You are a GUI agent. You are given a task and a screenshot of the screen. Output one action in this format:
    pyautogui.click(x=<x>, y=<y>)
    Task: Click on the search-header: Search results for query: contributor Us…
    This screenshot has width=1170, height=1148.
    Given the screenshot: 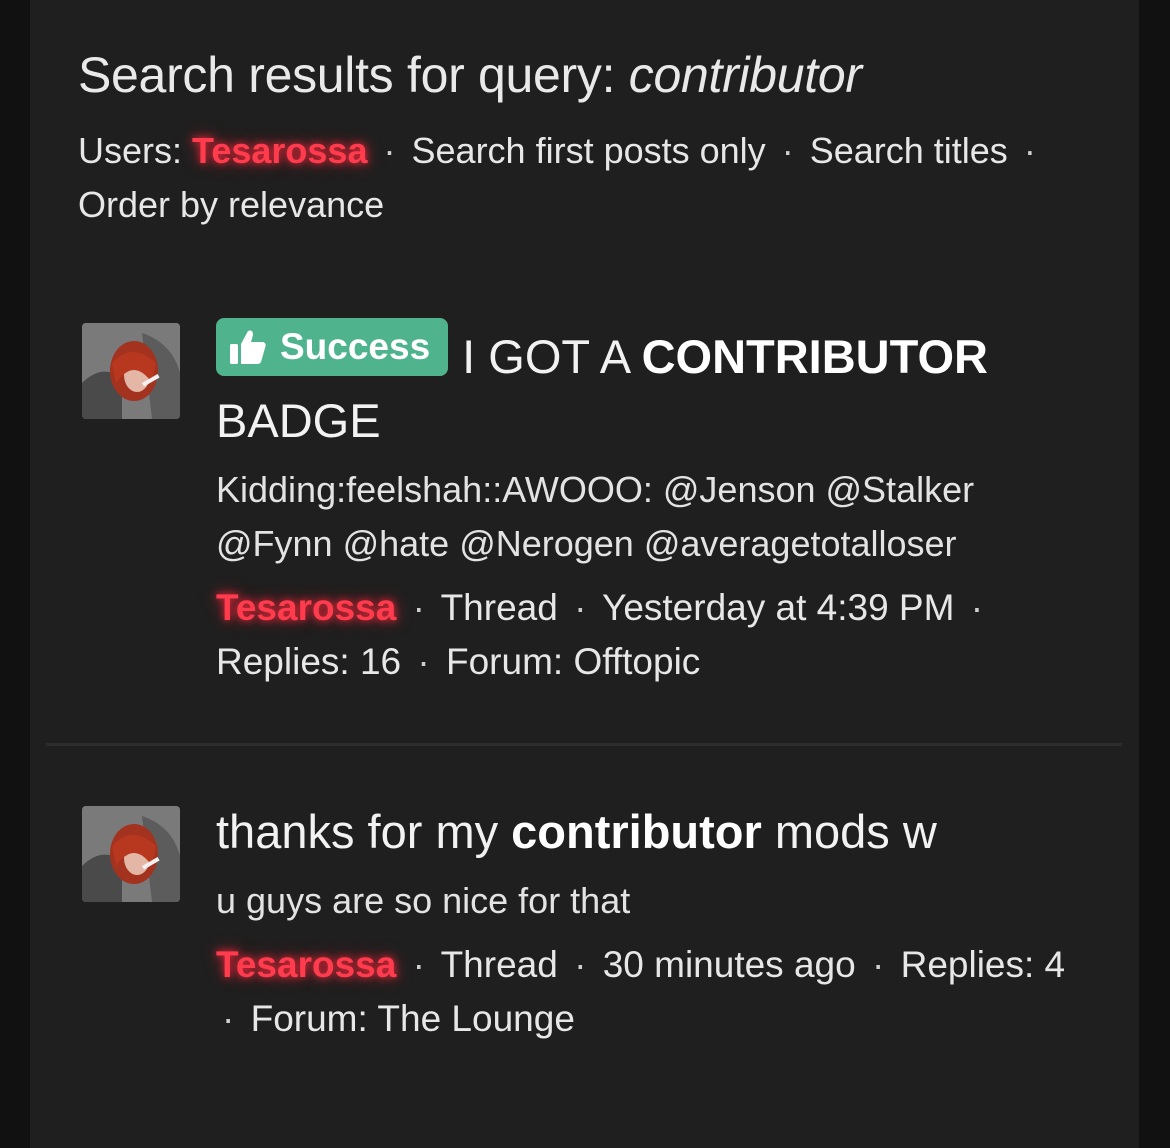 What is the action you would take?
    pyautogui.click(x=588, y=138)
    